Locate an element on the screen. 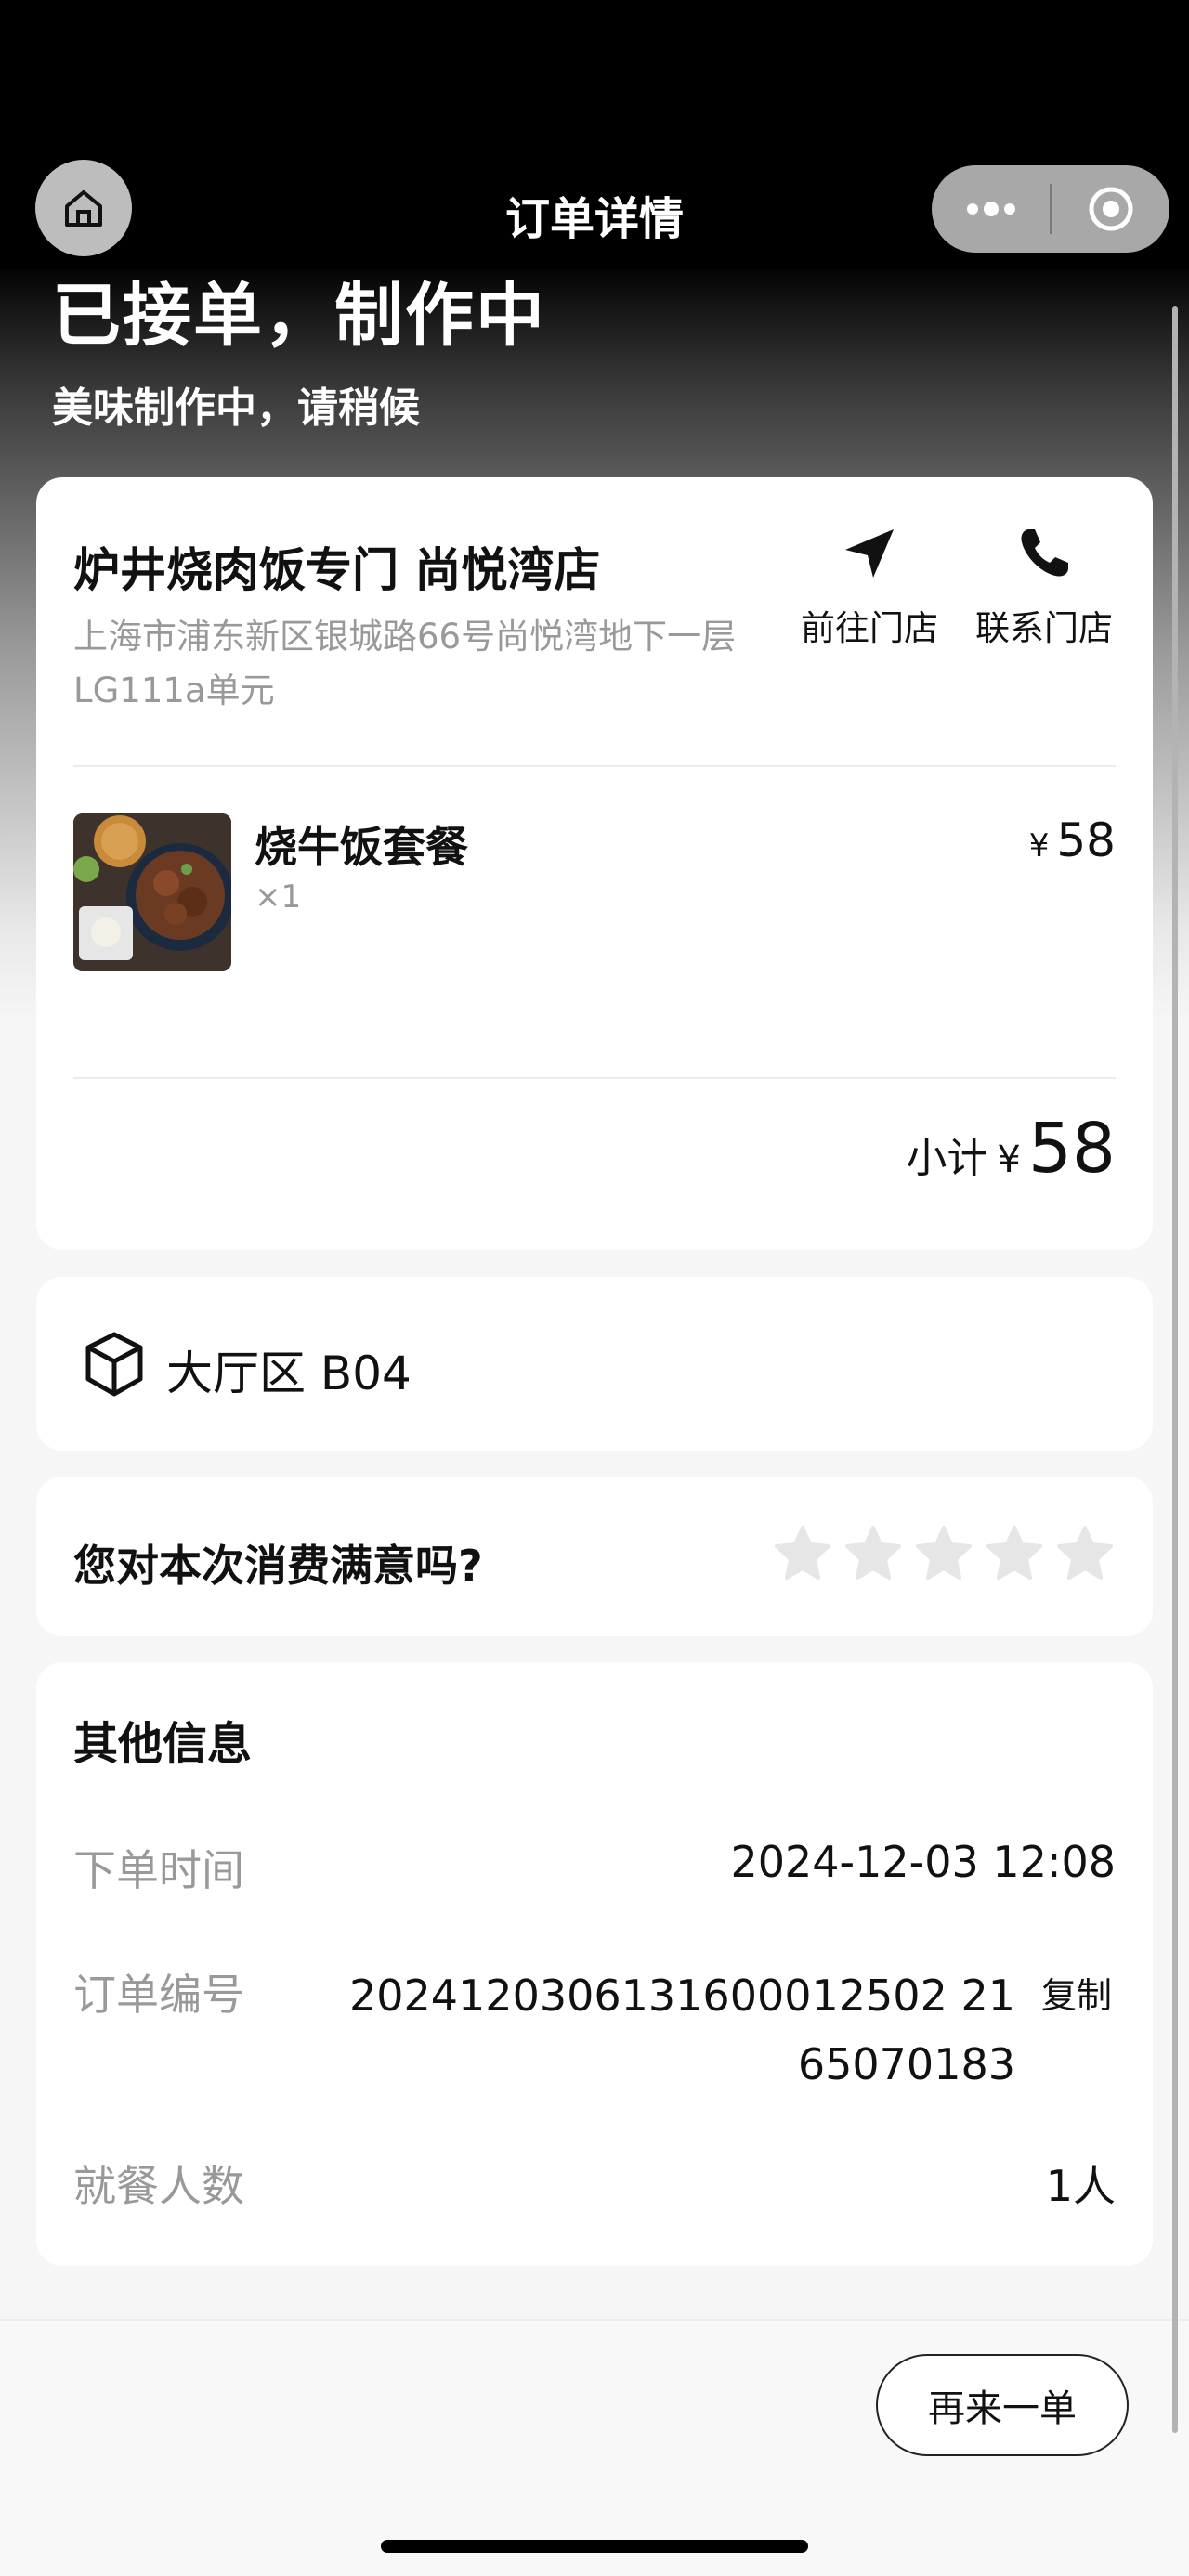 This screenshot has width=1189, height=2576. order-number-label: 订单编号 is located at coordinates (158, 1995).